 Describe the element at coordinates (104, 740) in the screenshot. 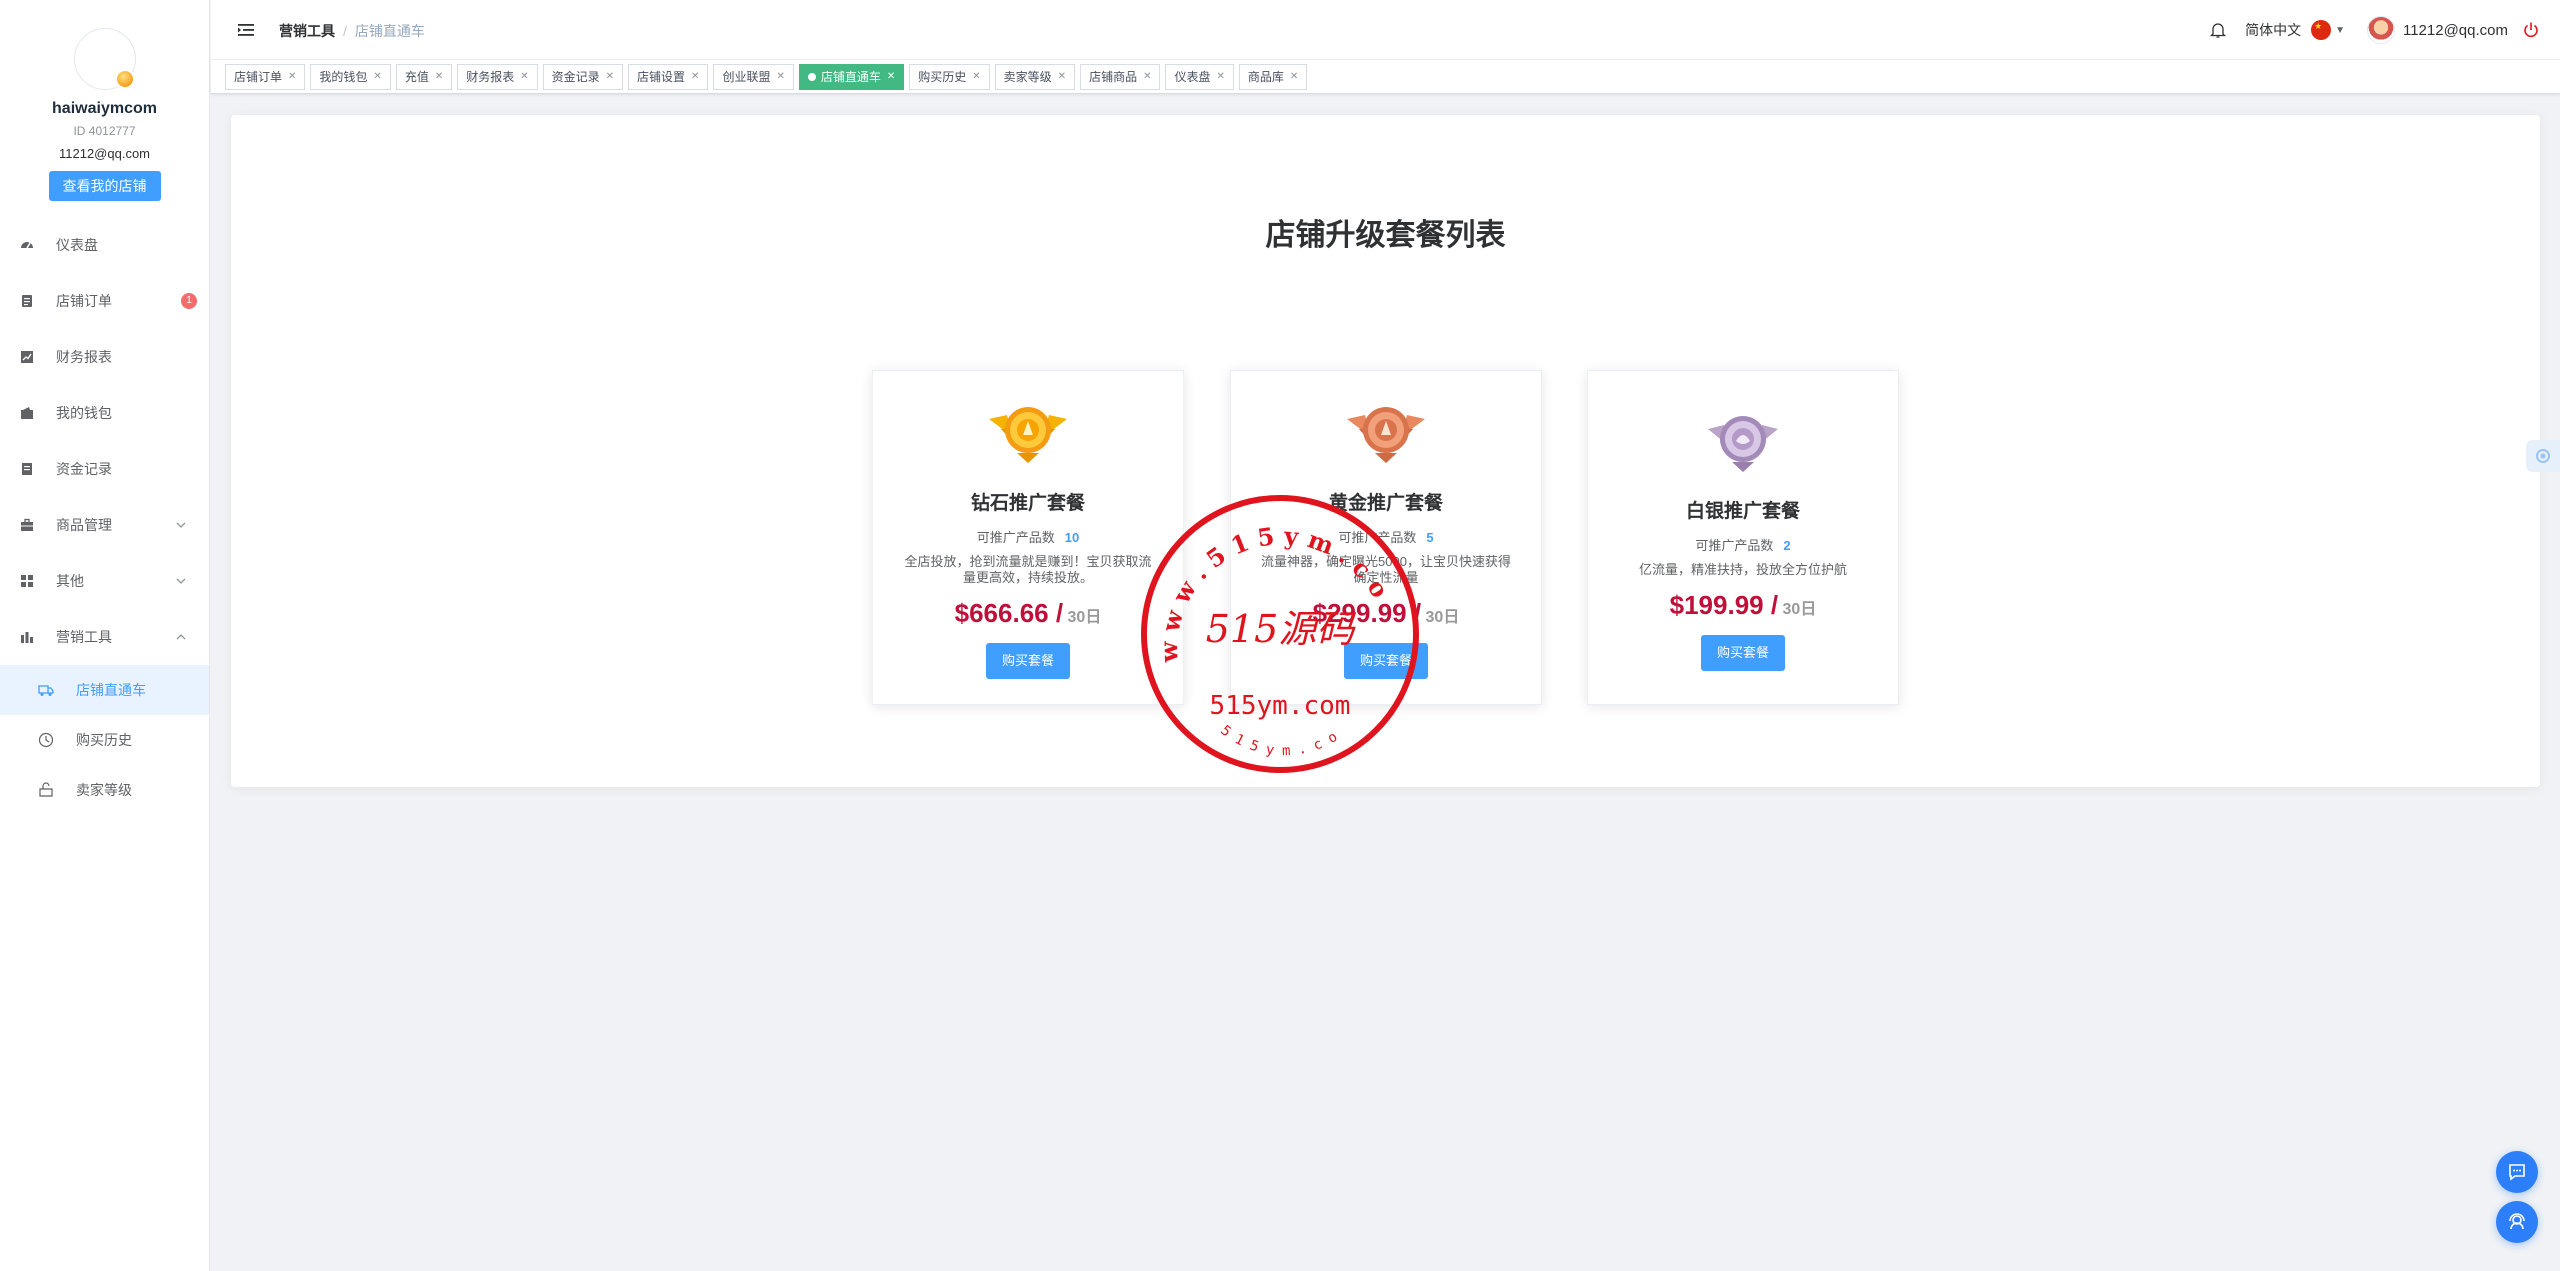

I see `sidebar-subitem-purchase-history: 购买历史` at that location.